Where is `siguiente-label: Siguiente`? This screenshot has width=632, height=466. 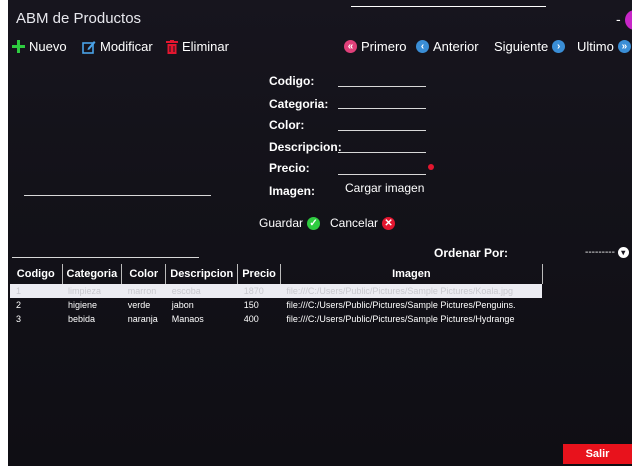 siguiente-label: Siguiente is located at coordinates (521, 46).